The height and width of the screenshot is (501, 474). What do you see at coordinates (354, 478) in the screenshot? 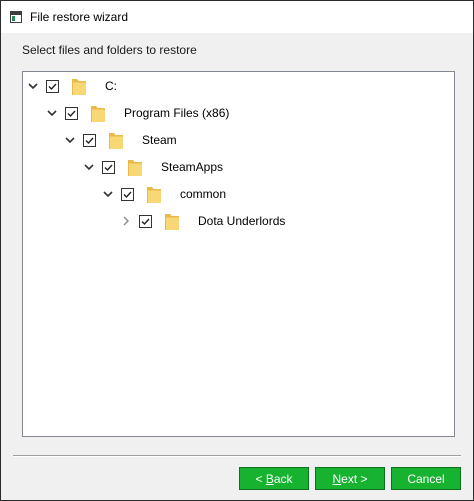
I see `next-button-rest: ext >` at bounding box center [354, 478].